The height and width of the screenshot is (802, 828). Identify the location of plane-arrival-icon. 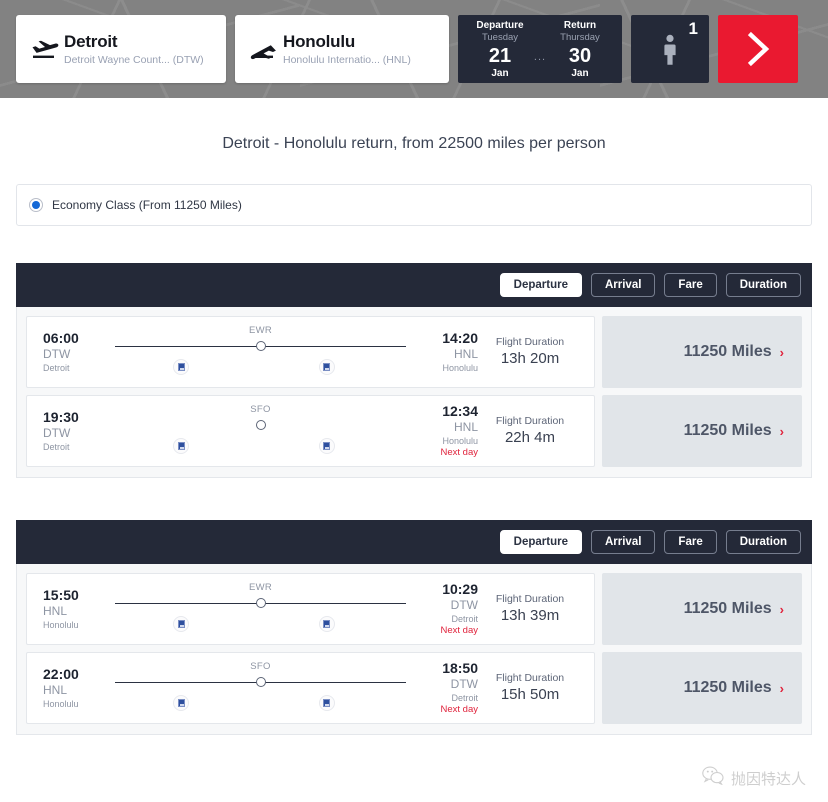
(266, 49).